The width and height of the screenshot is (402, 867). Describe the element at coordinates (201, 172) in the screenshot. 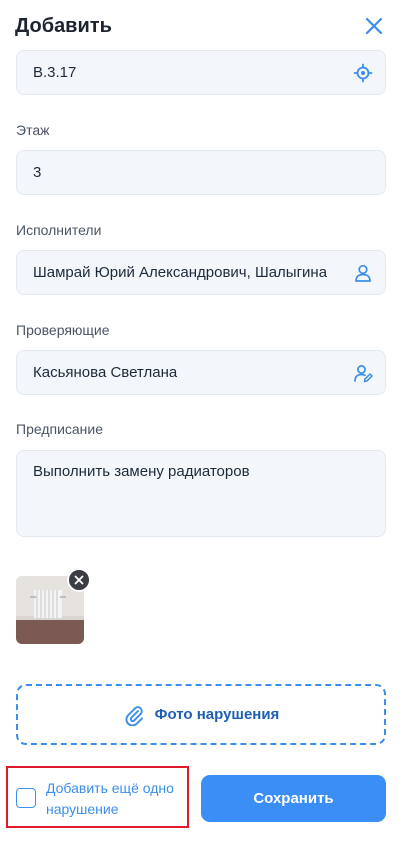

I see `floor-field: 3` at that location.